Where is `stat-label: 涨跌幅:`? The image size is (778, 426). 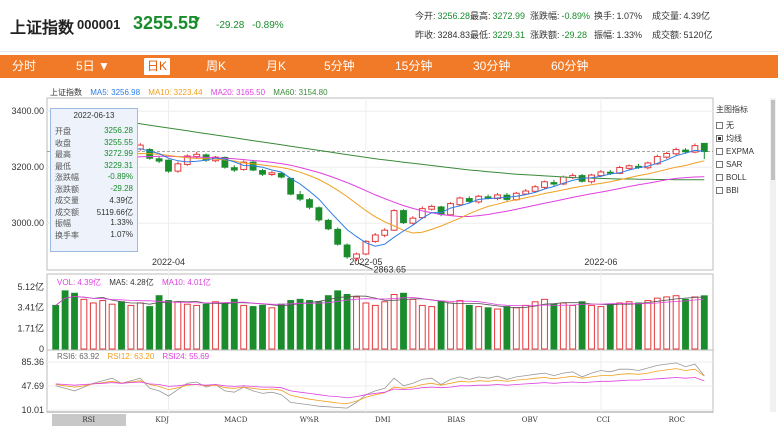
stat-label: 涨跌幅: is located at coordinates (545, 16).